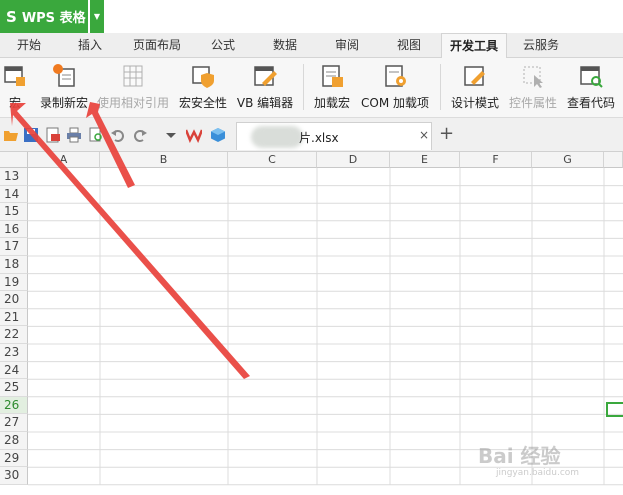 This screenshot has height=495, width=623. I want to click on export-pdf-icon, so click(53, 135).